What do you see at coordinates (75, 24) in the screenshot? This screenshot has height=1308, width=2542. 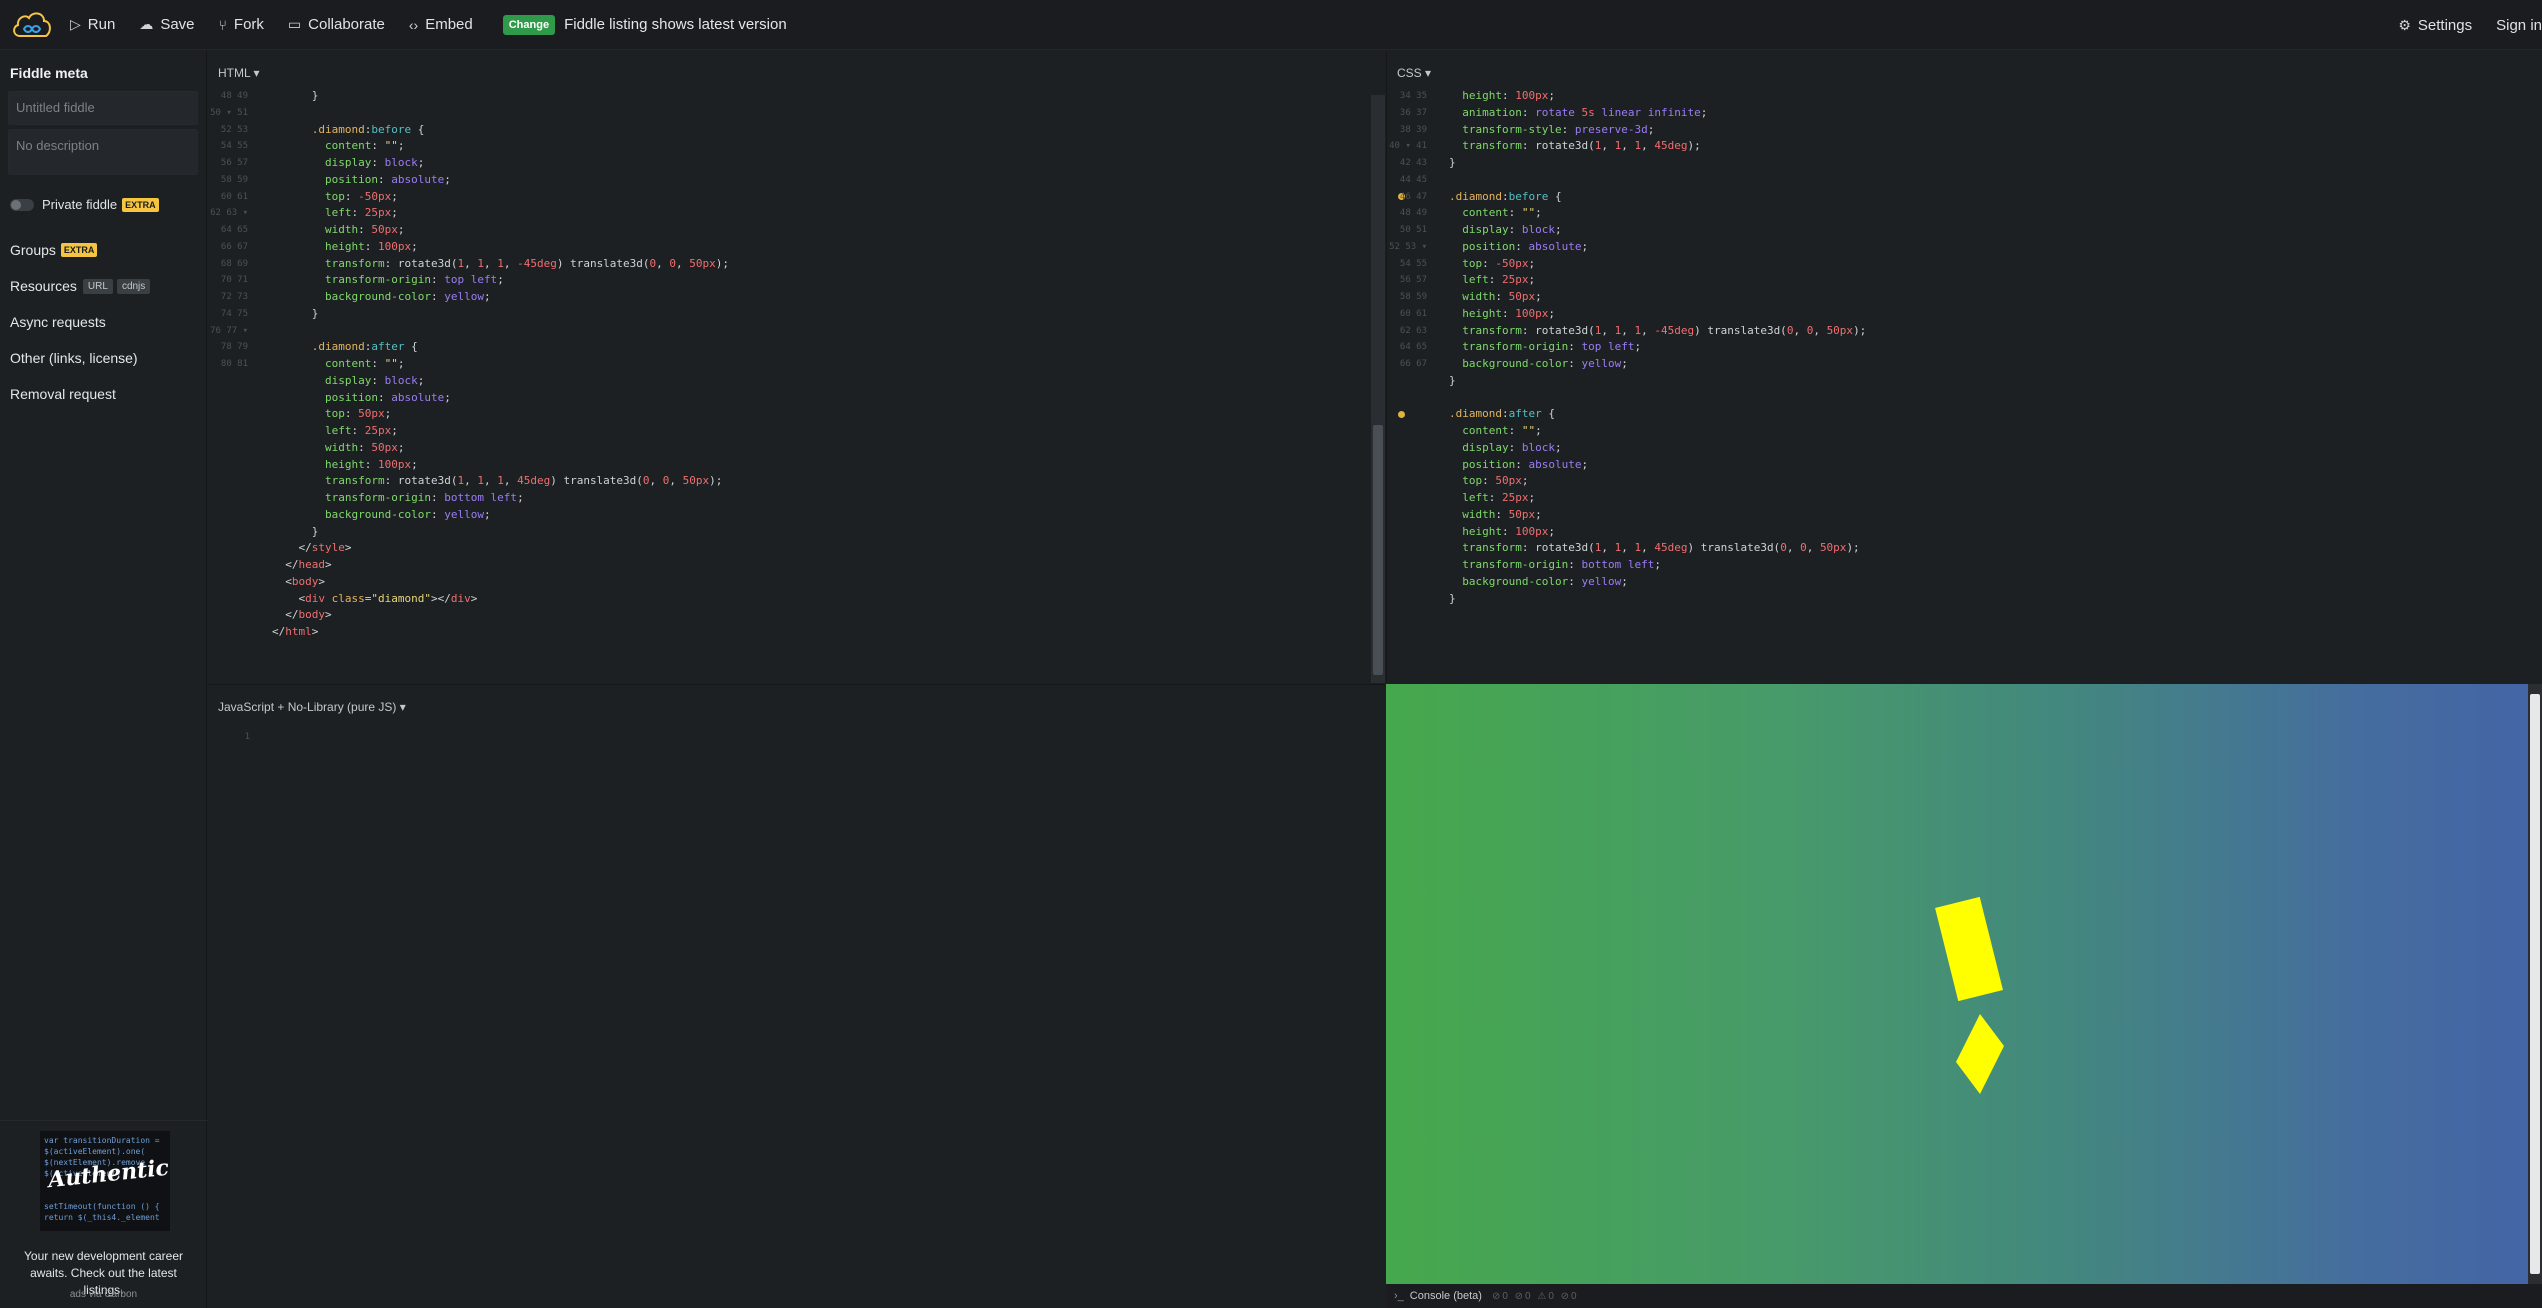 I see `play-icon: ▷` at bounding box center [75, 24].